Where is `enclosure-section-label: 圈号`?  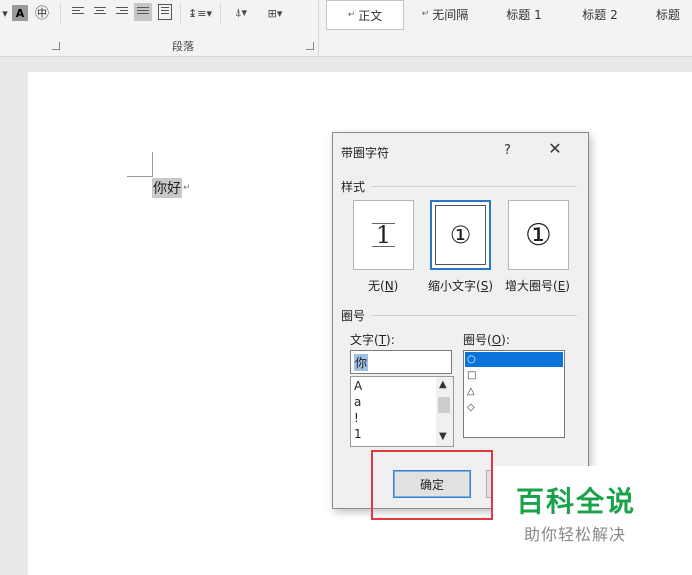
enclosure-section-label: 圈号 is located at coordinates (353, 316).